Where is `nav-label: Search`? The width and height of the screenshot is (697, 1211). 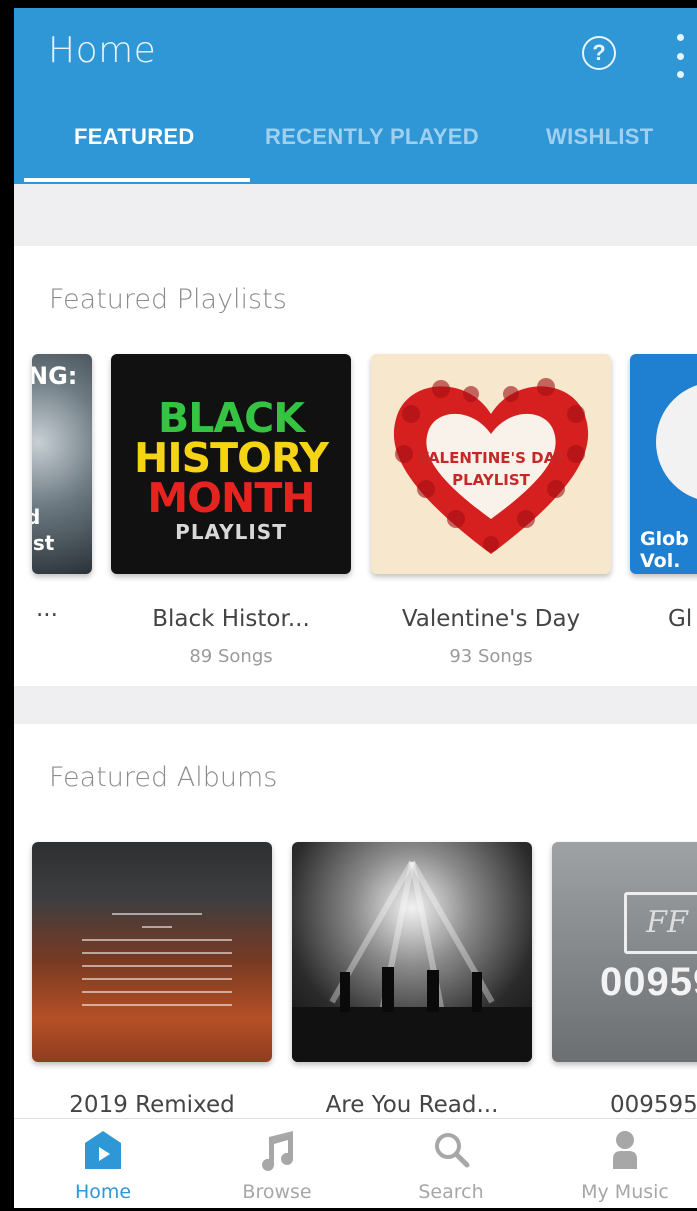
nav-label: Search is located at coordinates (451, 1192).